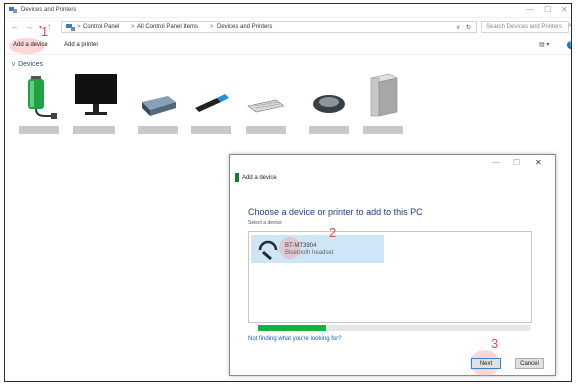 The height and width of the screenshot is (387, 578). I want to click on dialog-title: Add a device, so click(259, 178).